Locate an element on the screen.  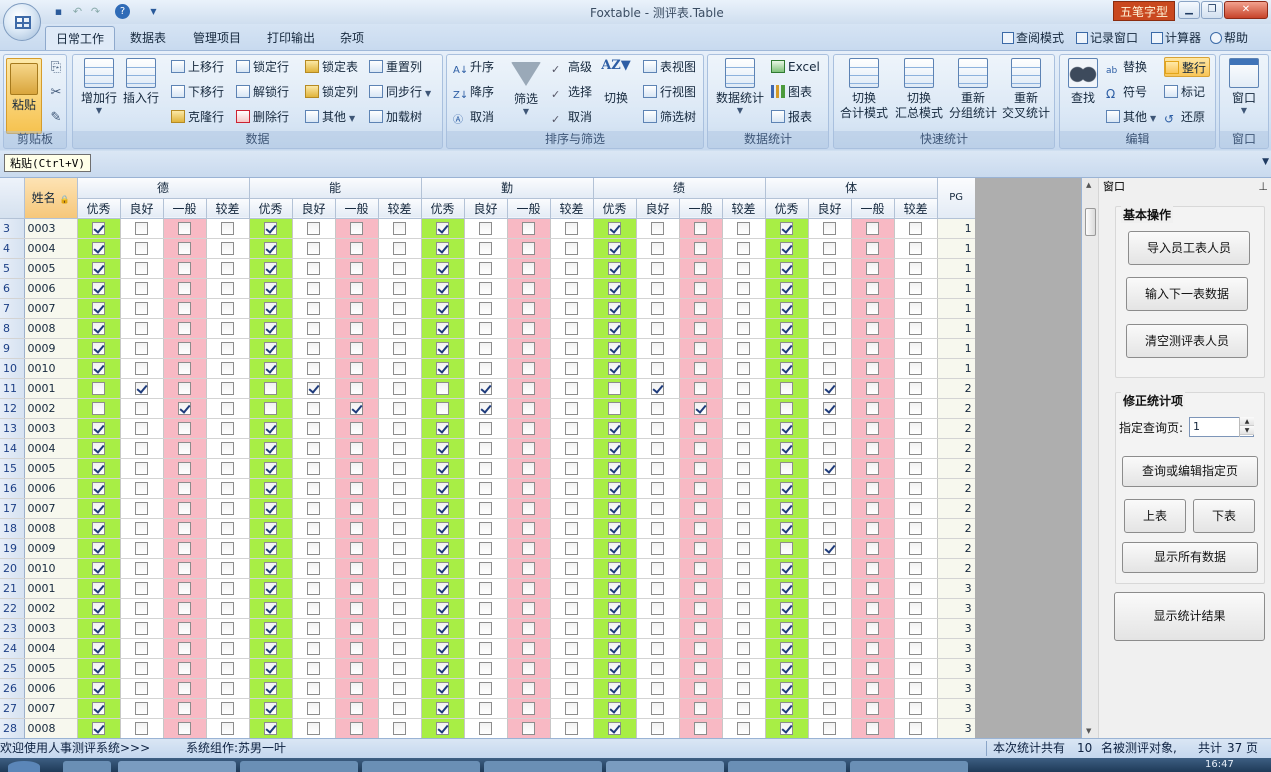
symbol-button: Ω 符号 is located at coordinates (1126, 92).